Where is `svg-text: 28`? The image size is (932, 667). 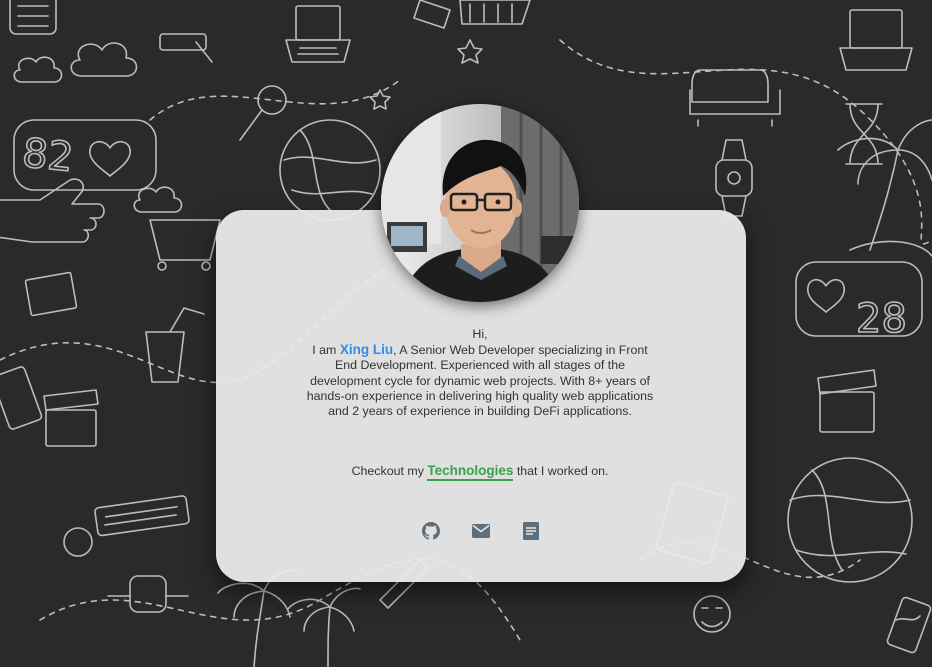 svg-text: 28 is located at coordinates (881, 319).